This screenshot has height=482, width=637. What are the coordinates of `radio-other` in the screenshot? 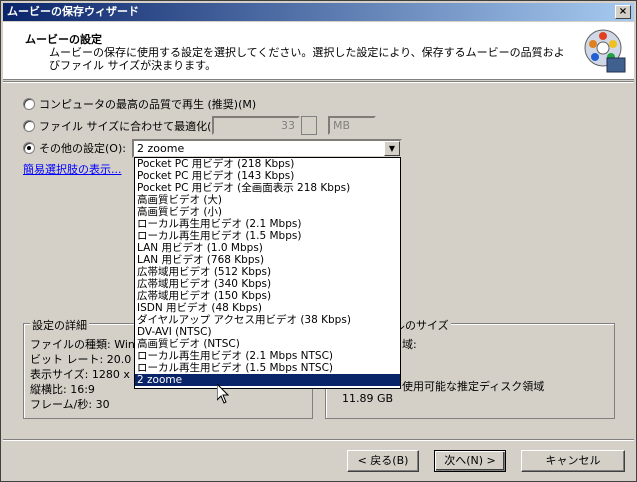 It's located at (29, 148).